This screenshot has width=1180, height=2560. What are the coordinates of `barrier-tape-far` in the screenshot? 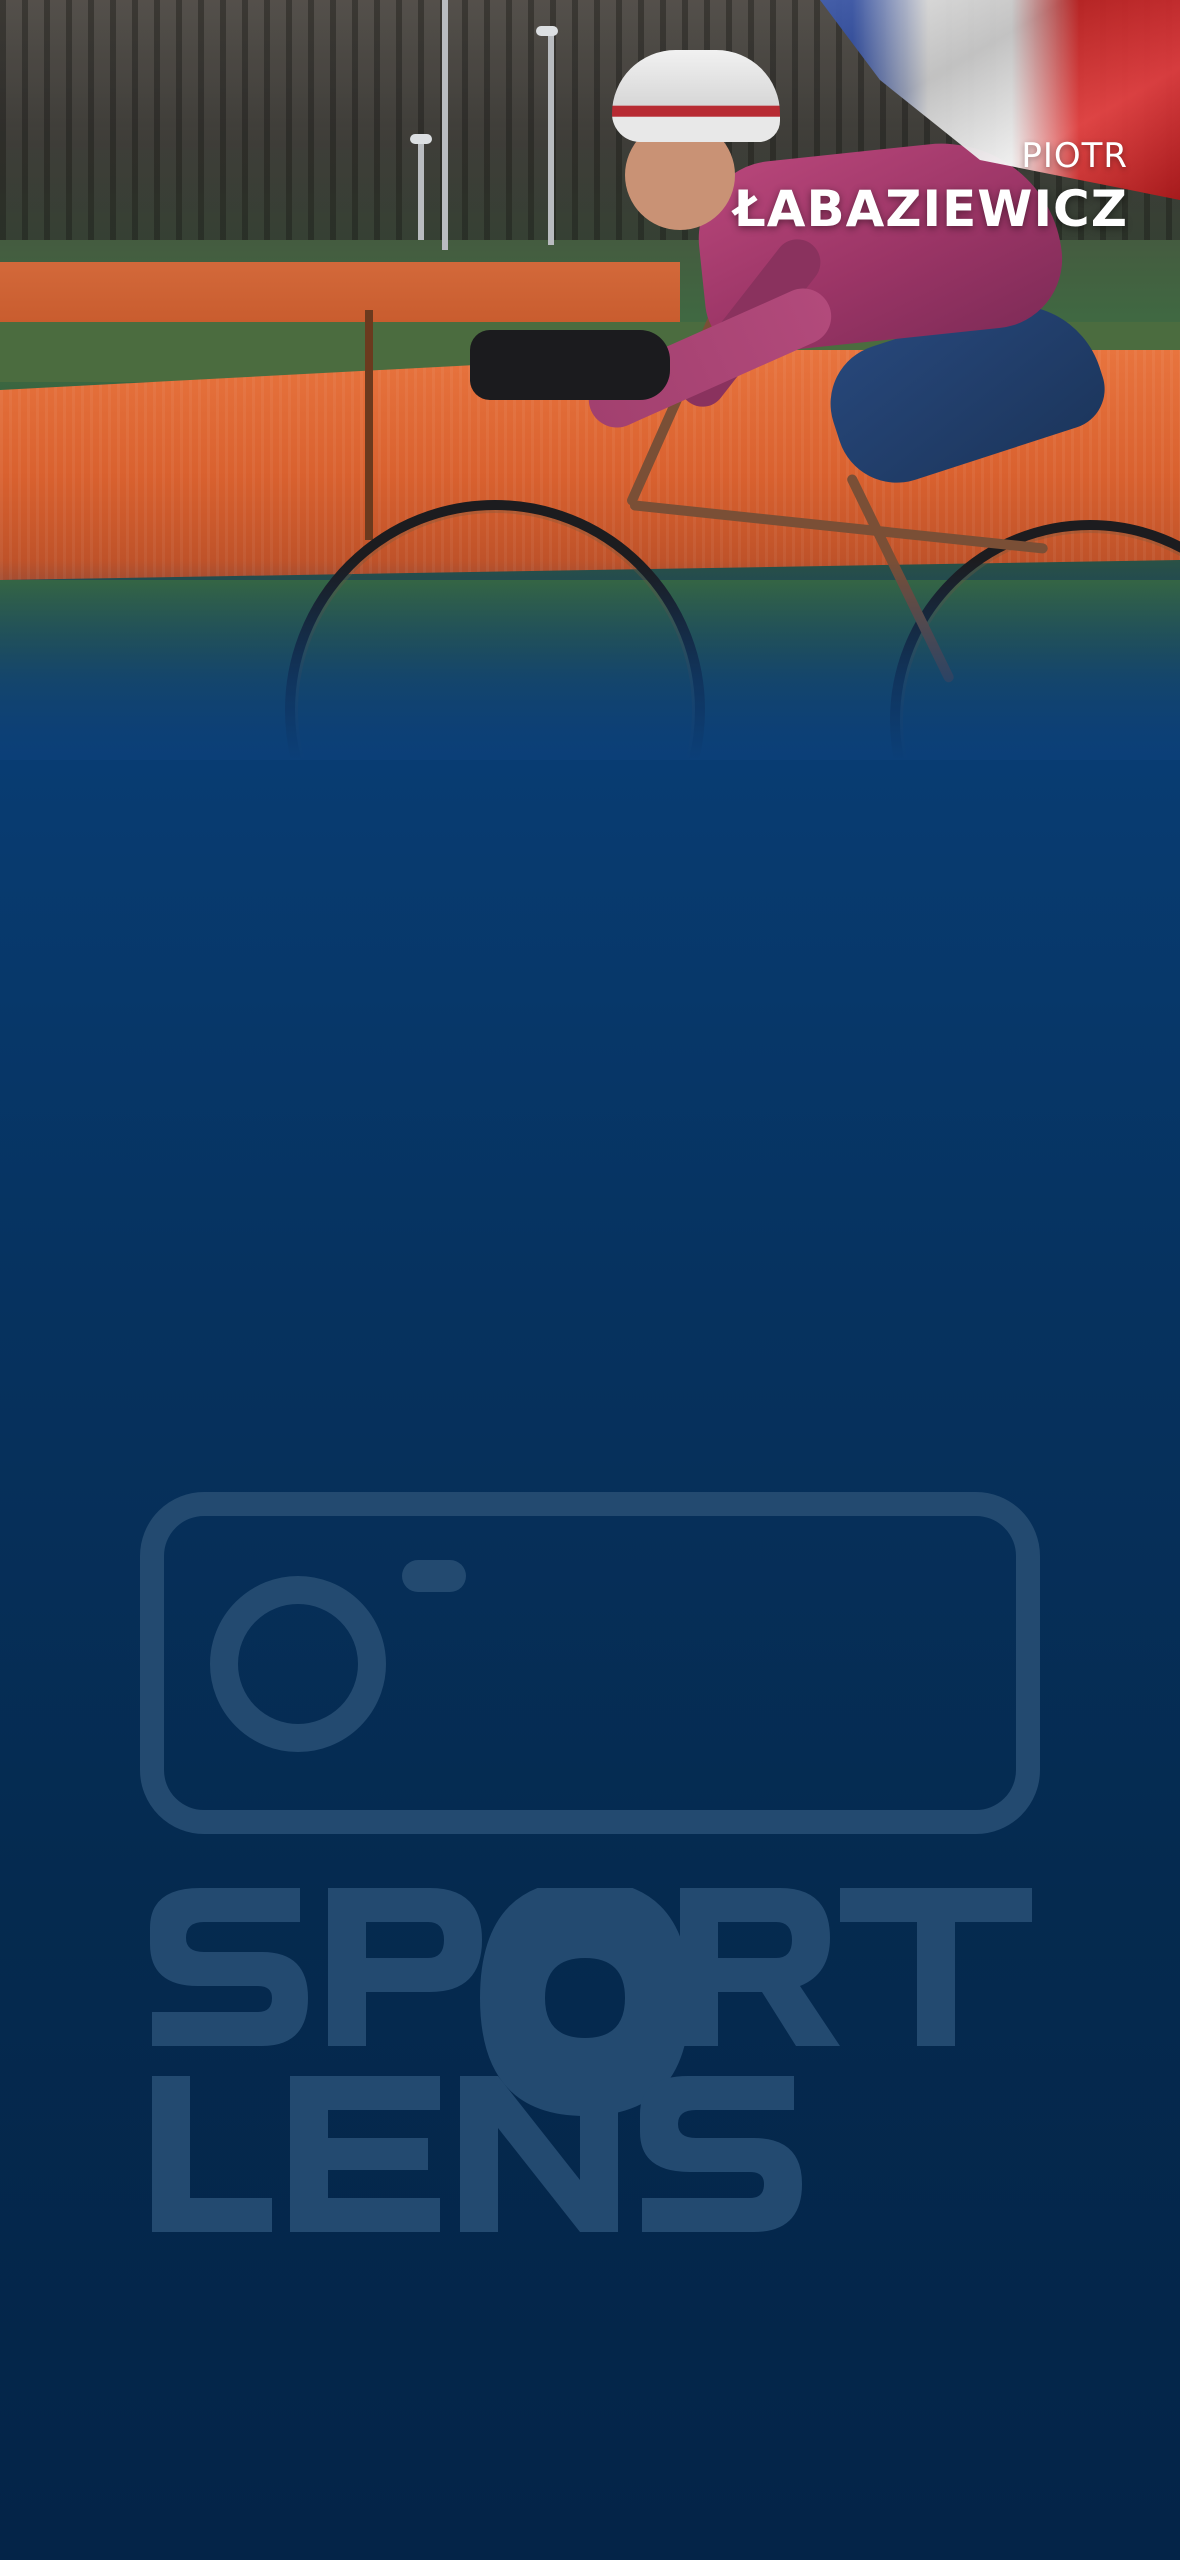 It's located at (340, 292).